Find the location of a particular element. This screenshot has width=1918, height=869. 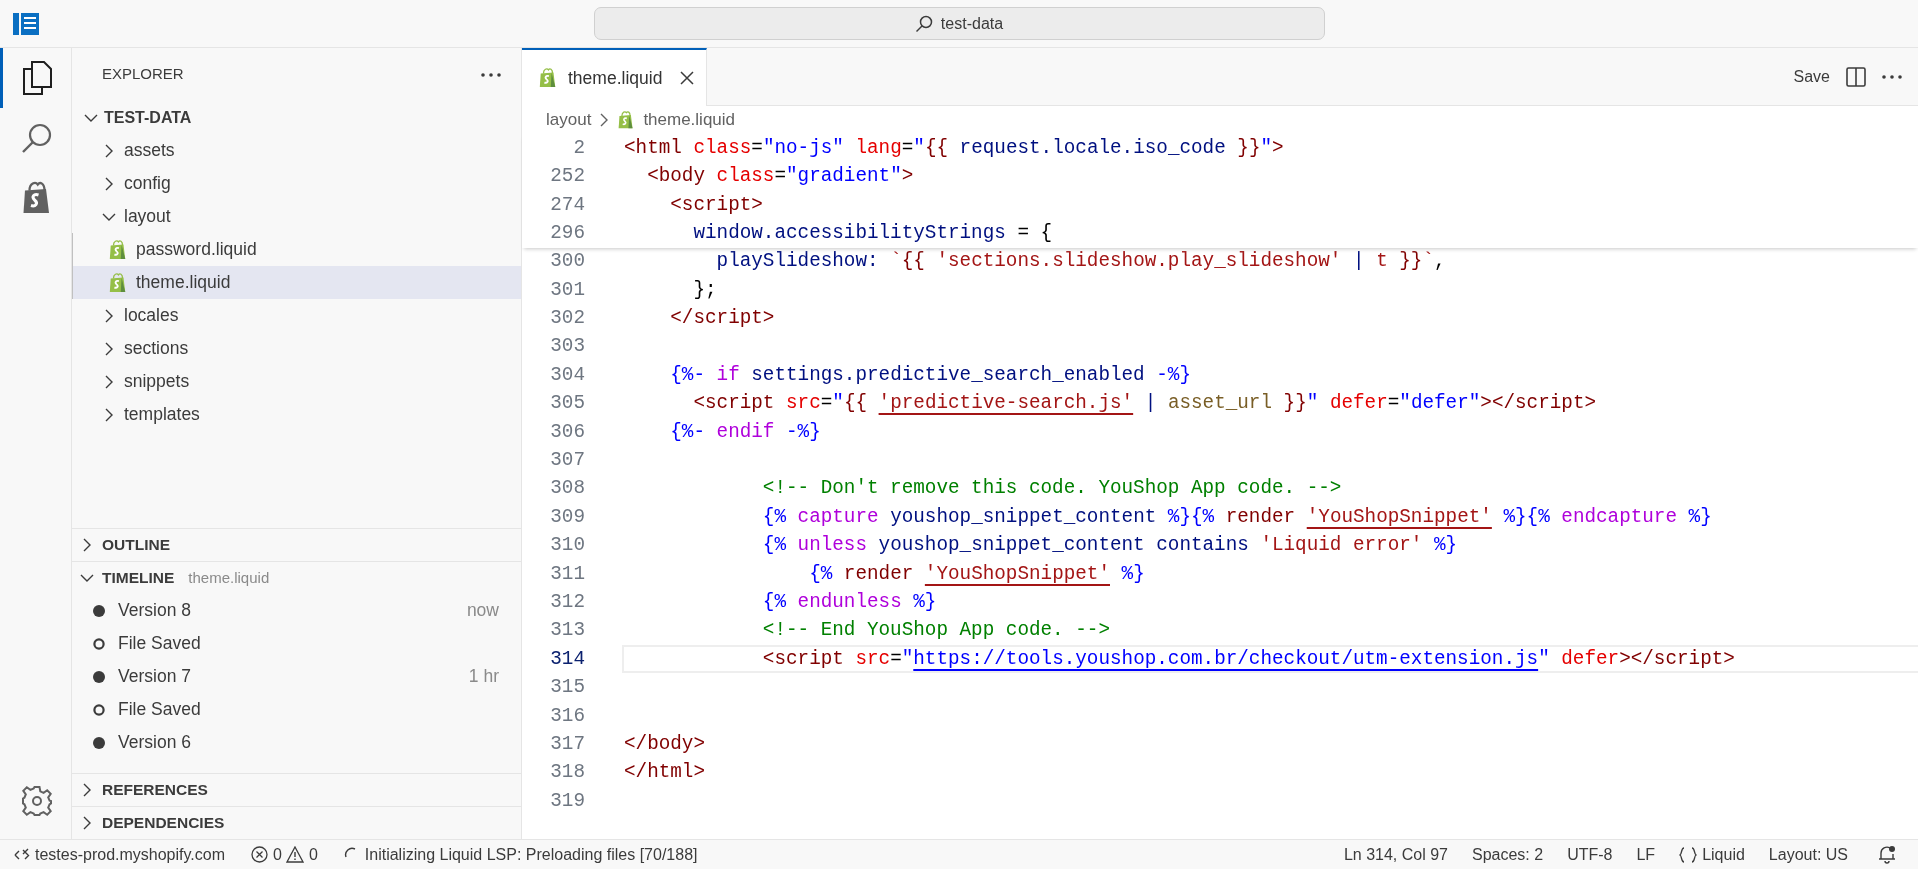

code-line: <!-- End YouShop App code. --> is located at coordinates (935, 631).